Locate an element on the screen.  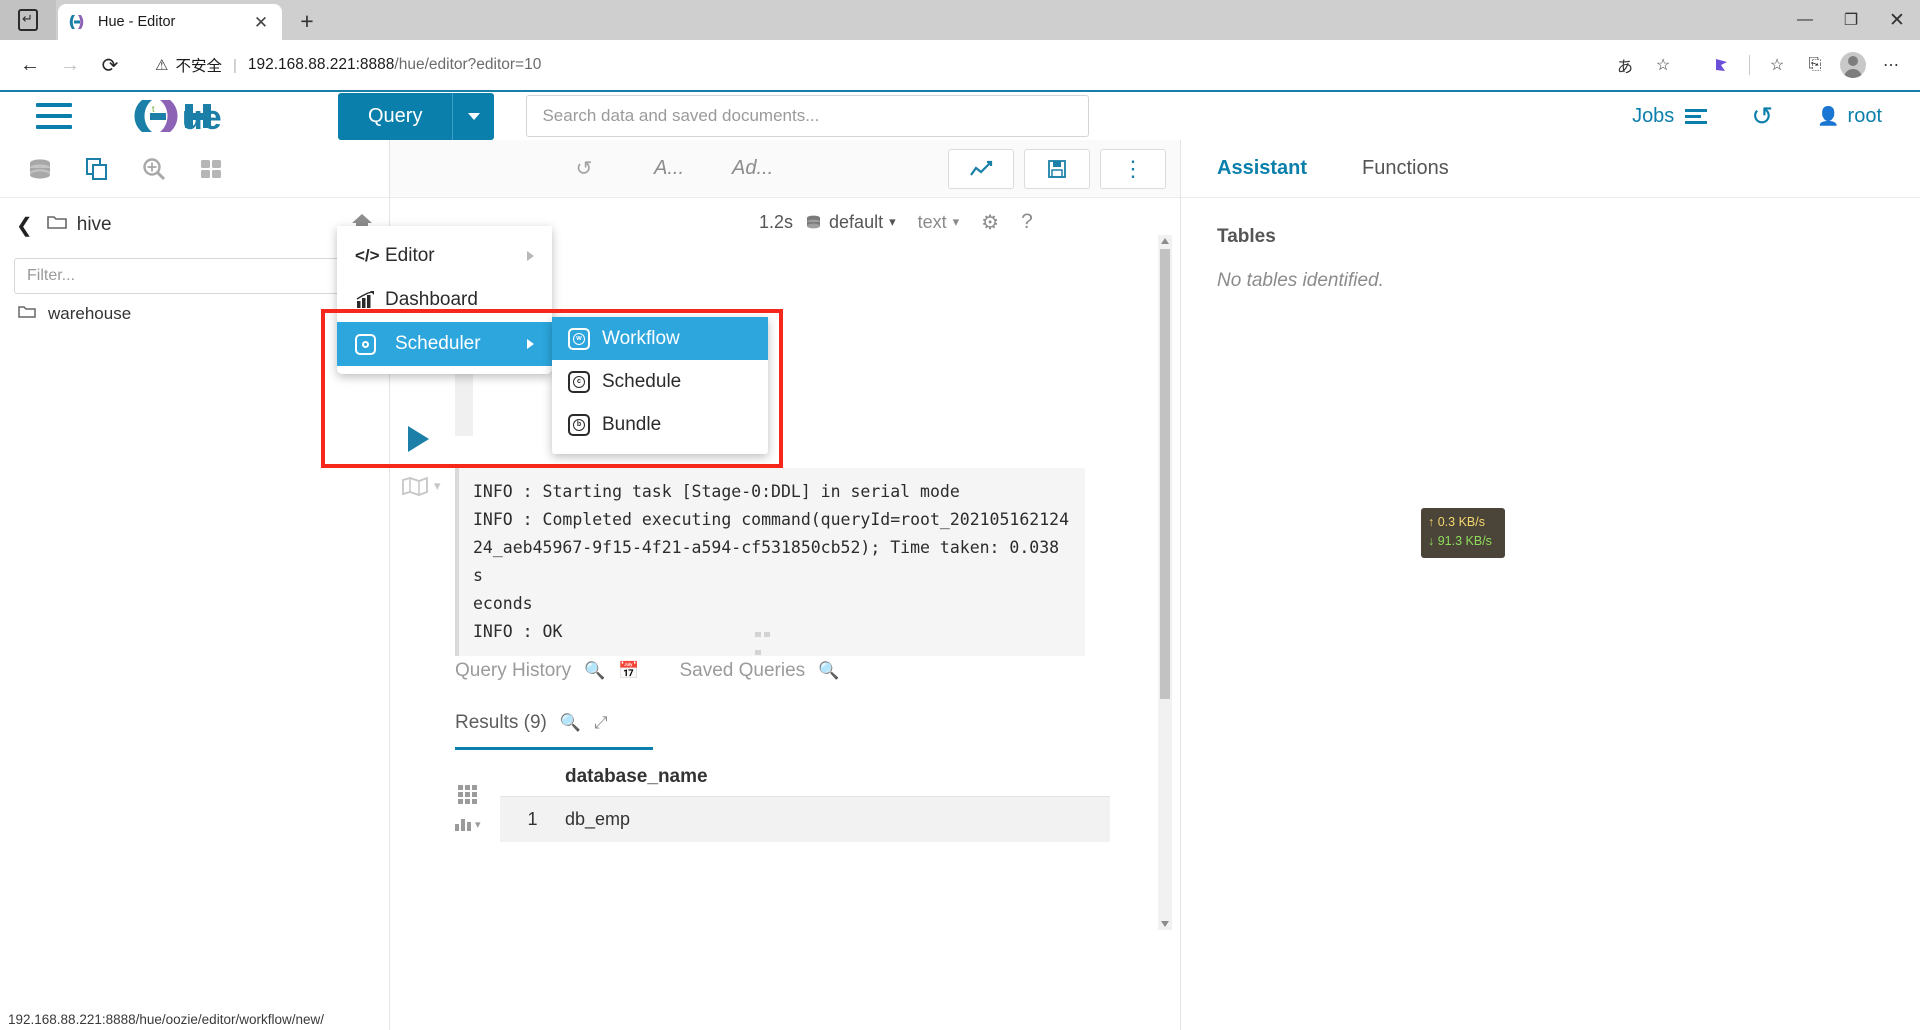
hue-logo: t ue is located at coordinates (195, 116).